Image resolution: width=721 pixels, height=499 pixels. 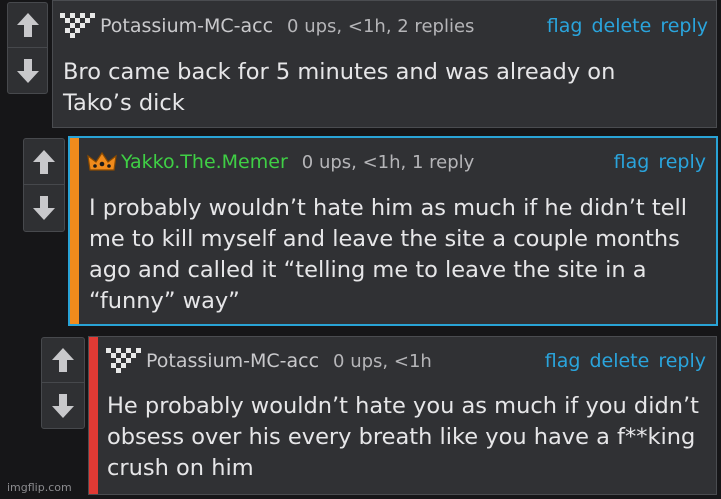 I want to click on crown-icon, so click(x=102, y=161).